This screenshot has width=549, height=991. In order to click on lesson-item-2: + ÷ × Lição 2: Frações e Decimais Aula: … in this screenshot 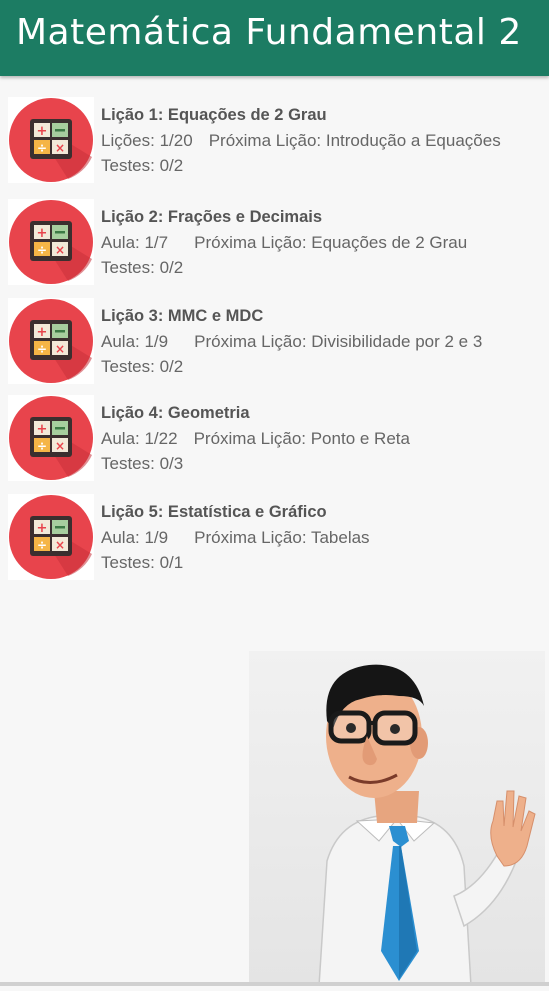, I will do `click(278, 242)`.